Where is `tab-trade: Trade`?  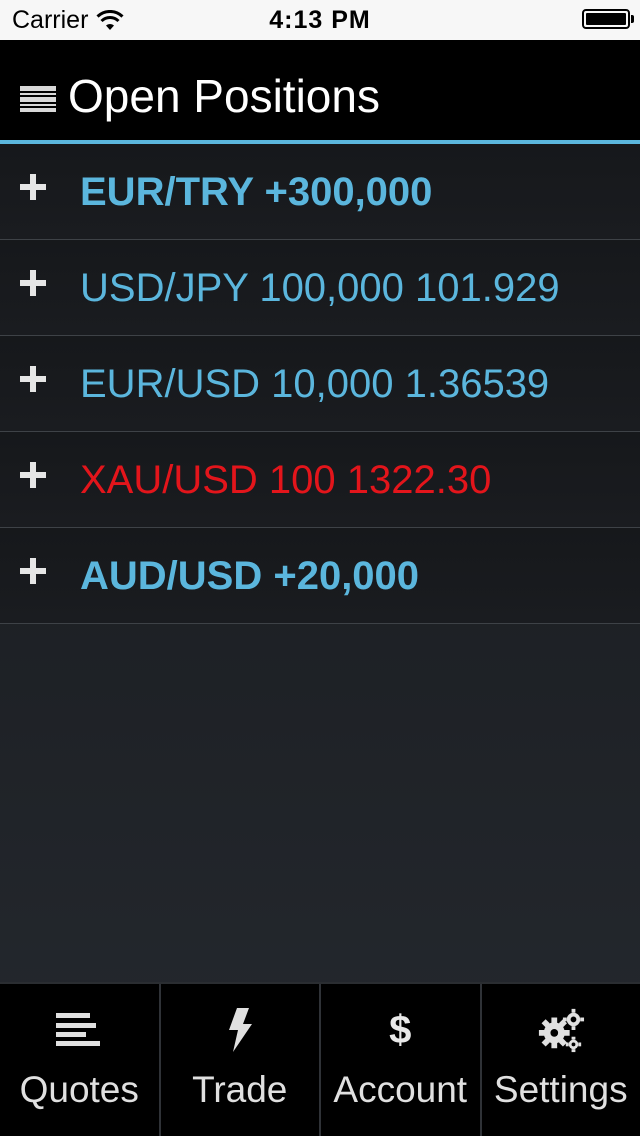 tab-trade: Trade is located at coordinates (241, 1060).